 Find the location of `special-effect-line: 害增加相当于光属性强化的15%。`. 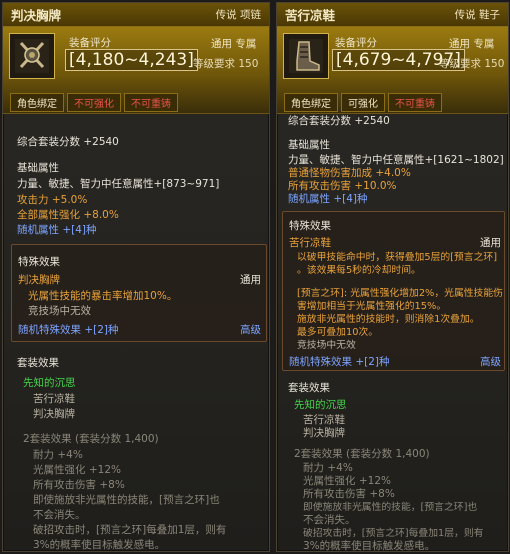

special-effect-line: 害增加相当于光属性强化的15%。 is located at coordinates (372, 306).